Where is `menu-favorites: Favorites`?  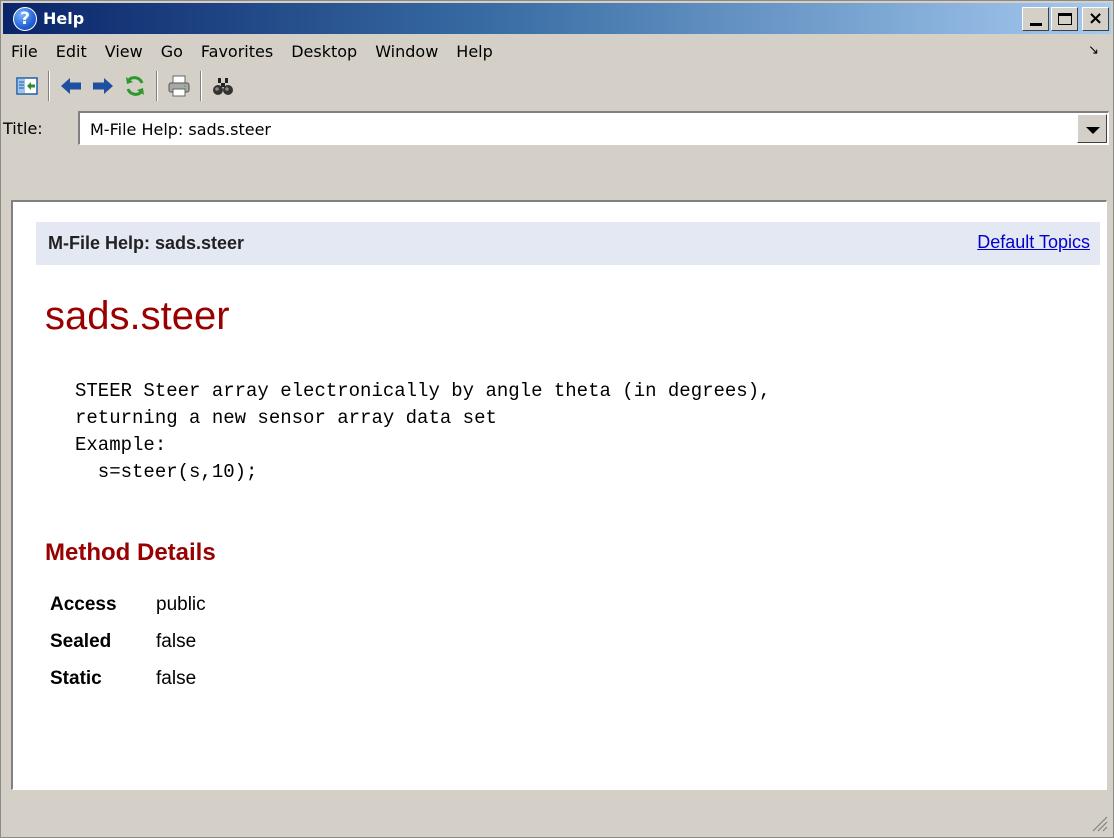 menu-favorites: Favorites is located at coordinates (237, 51).